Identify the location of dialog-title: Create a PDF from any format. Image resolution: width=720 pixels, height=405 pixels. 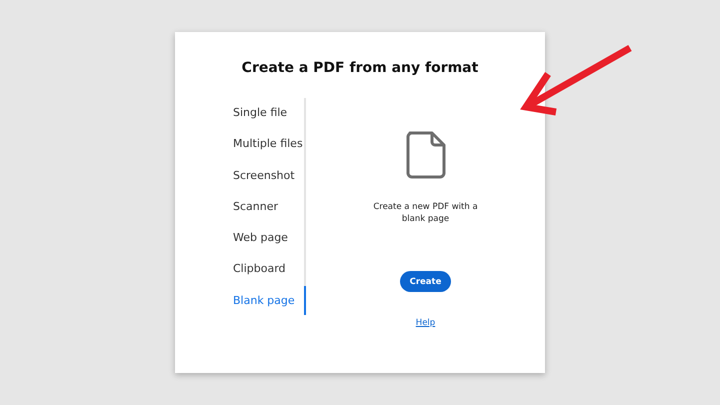
(360, 68).